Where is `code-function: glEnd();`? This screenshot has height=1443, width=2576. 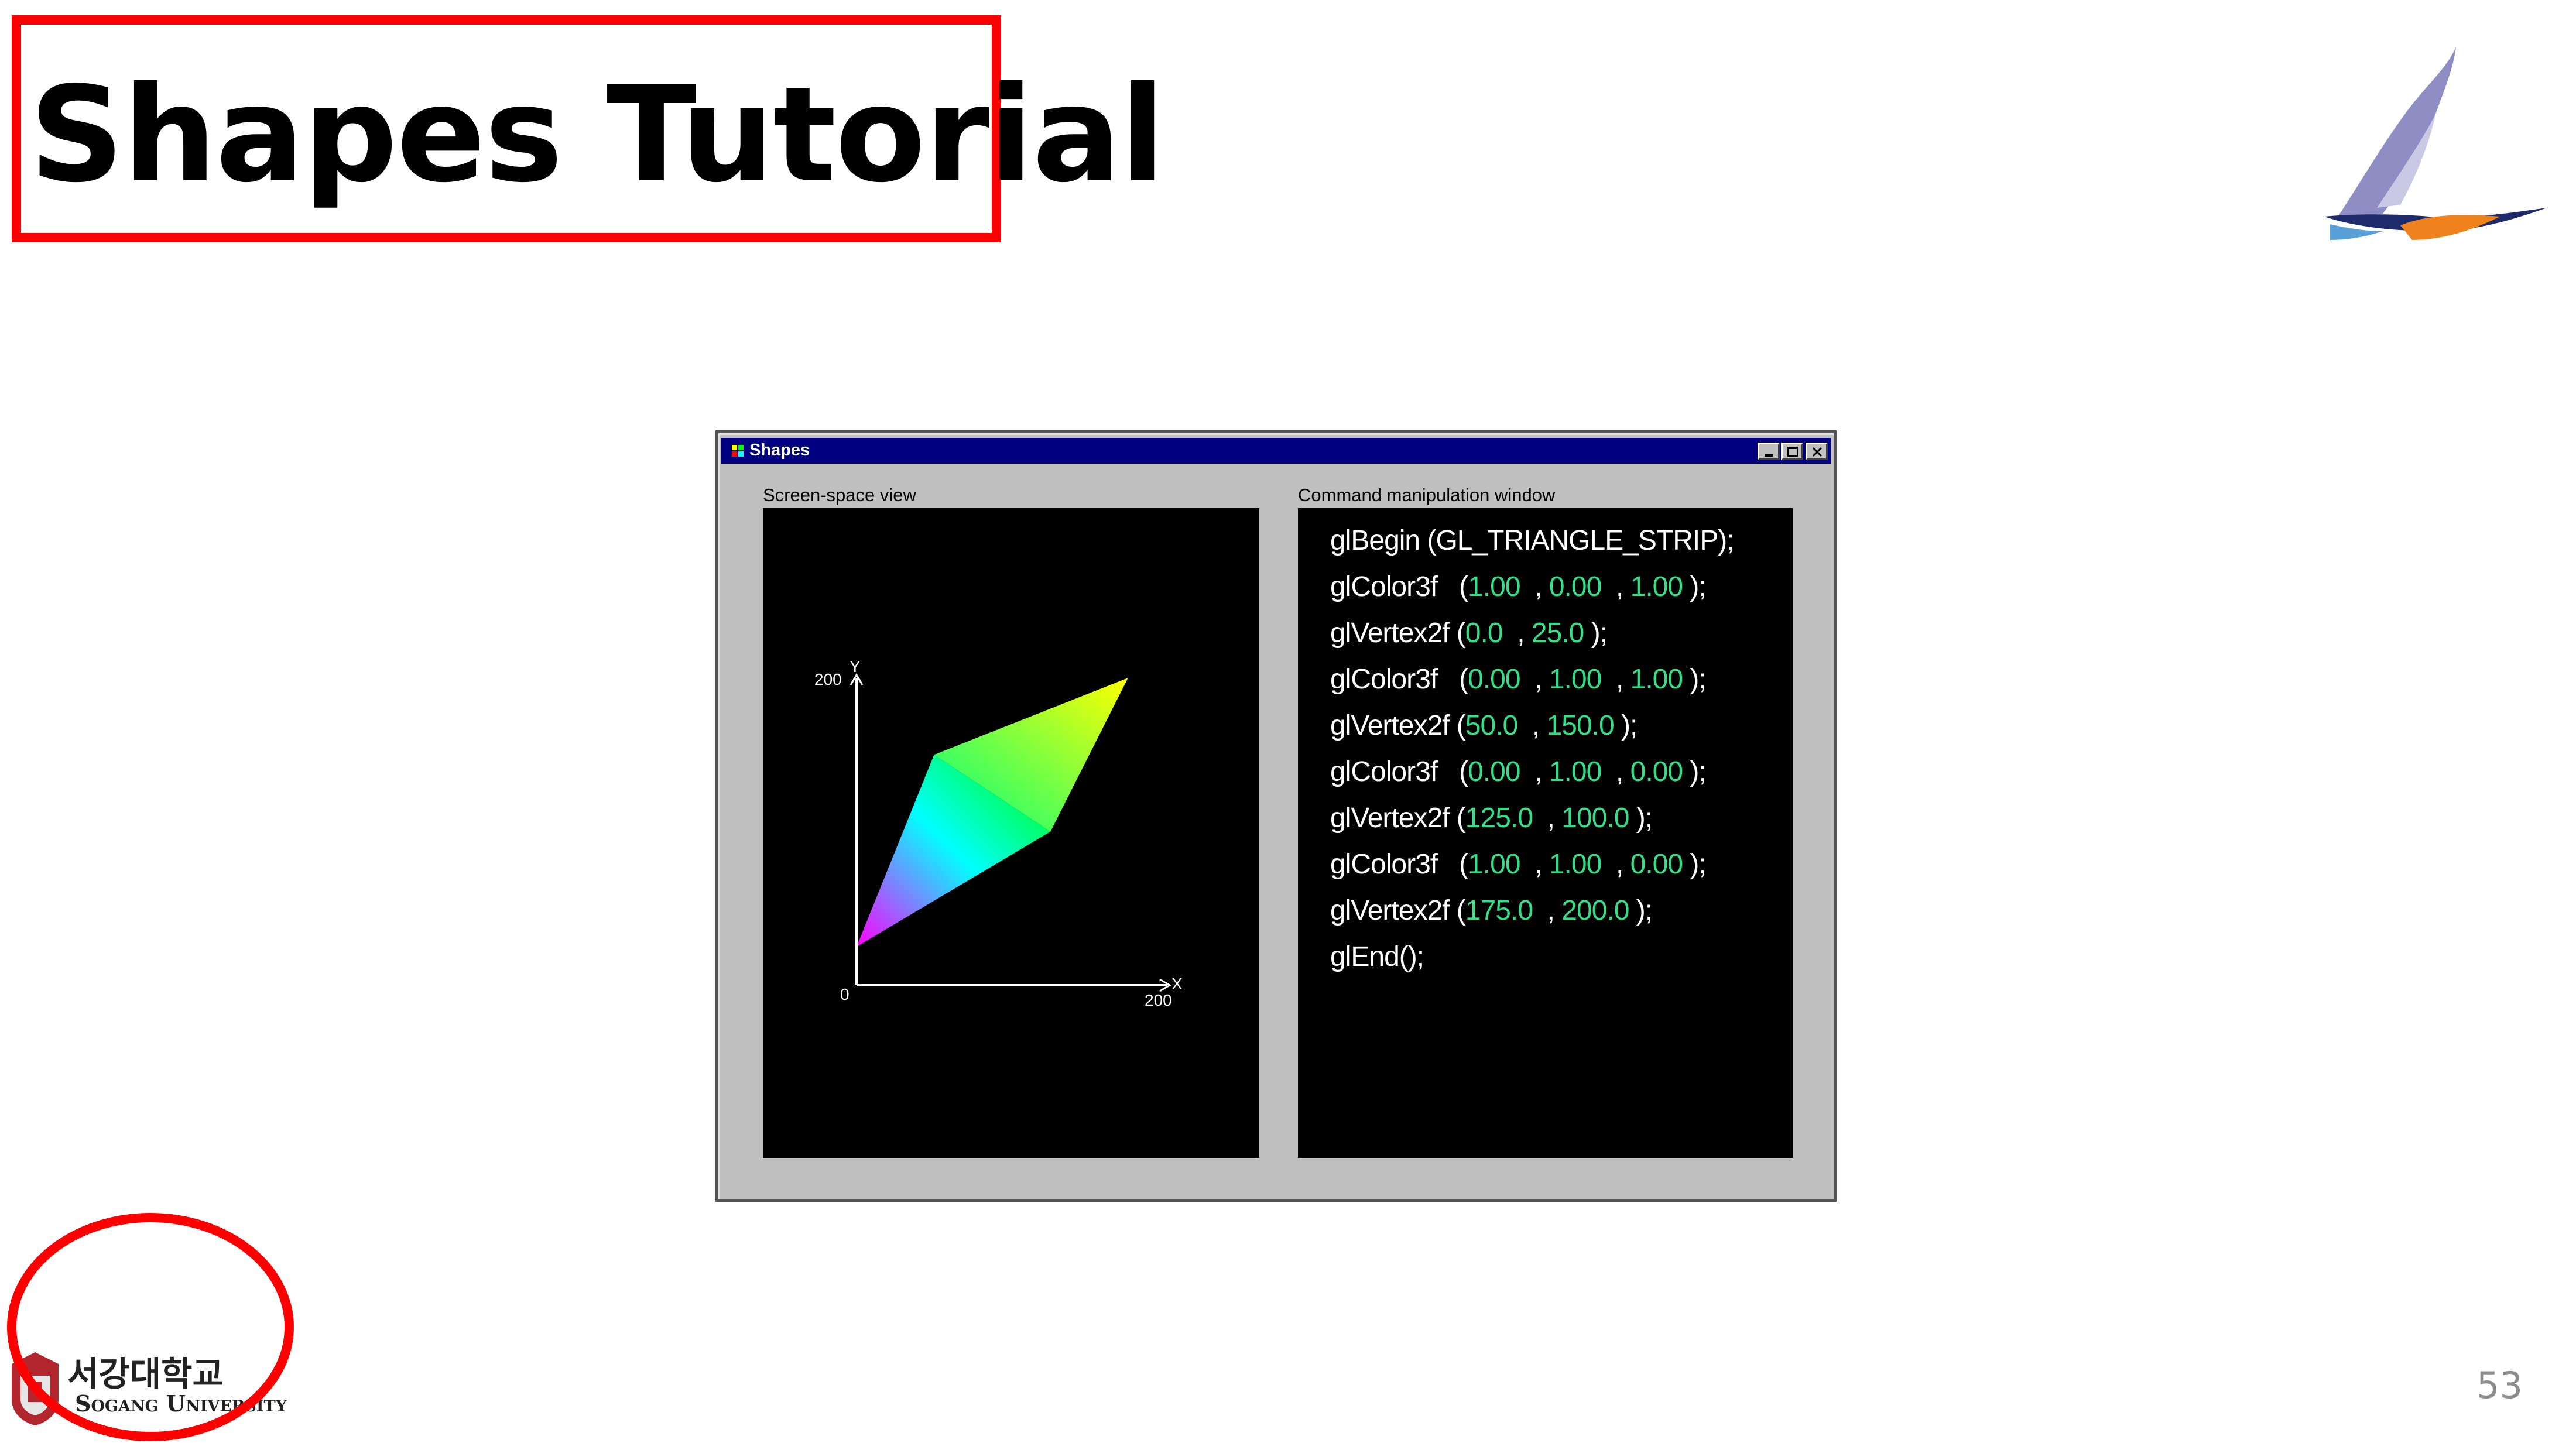
code-function: glEnd(); is located at coordinates (1377, 956).